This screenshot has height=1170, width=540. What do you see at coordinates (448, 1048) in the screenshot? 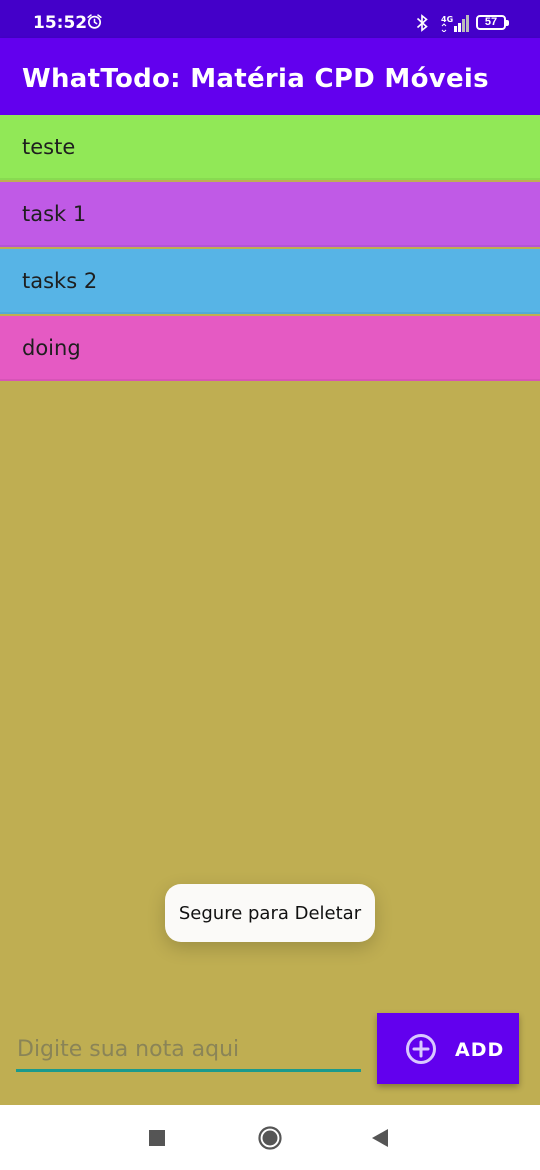
I see `add-button: ADD` at bounding box center [448, 1048].